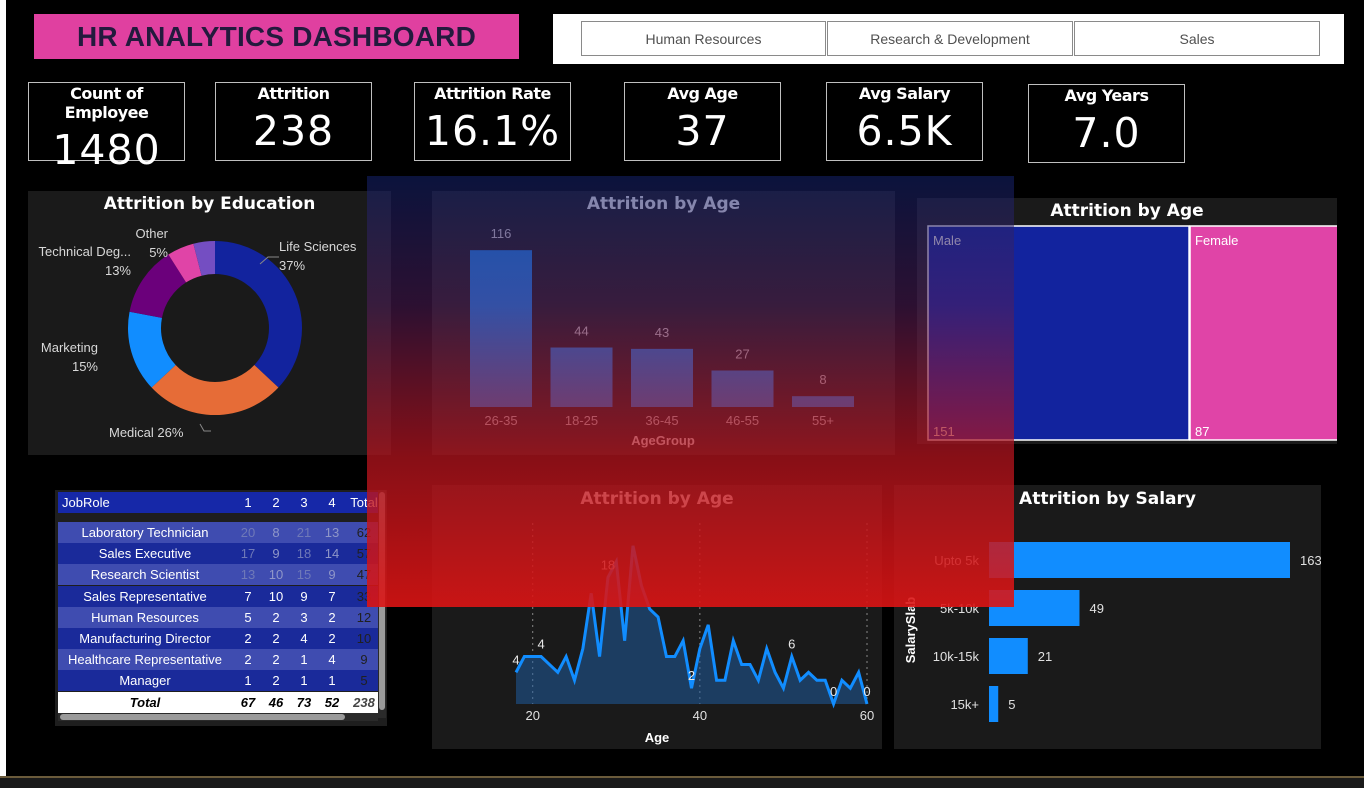 Image resolution: width=1364 pixels, height=788 pixels. I want to click on kpi-attrition: Attrition 238, so click(293, 121).